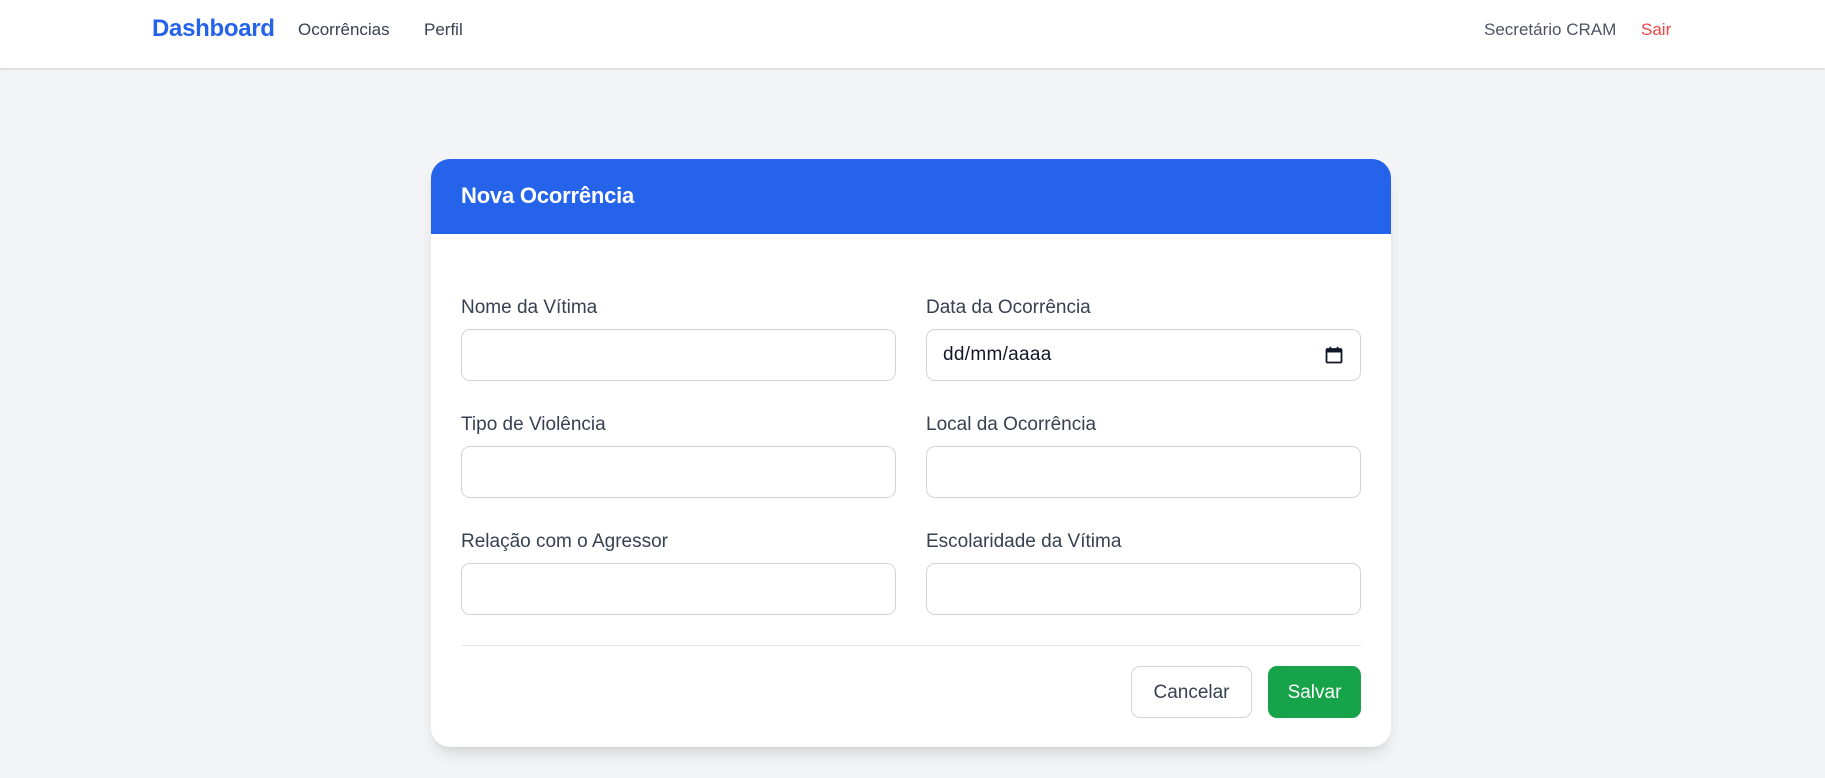  I want to click on data-ocorrencia-placeholder: dd/mm/aaaa, so click(997, 354).